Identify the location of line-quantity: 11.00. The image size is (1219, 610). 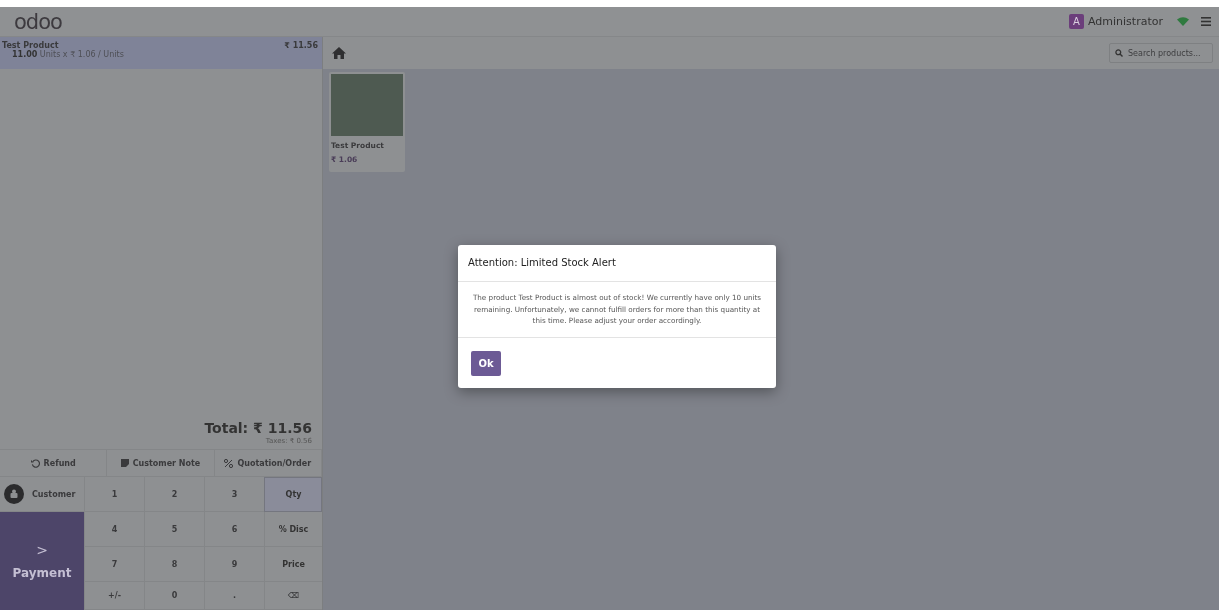
(25, 54).